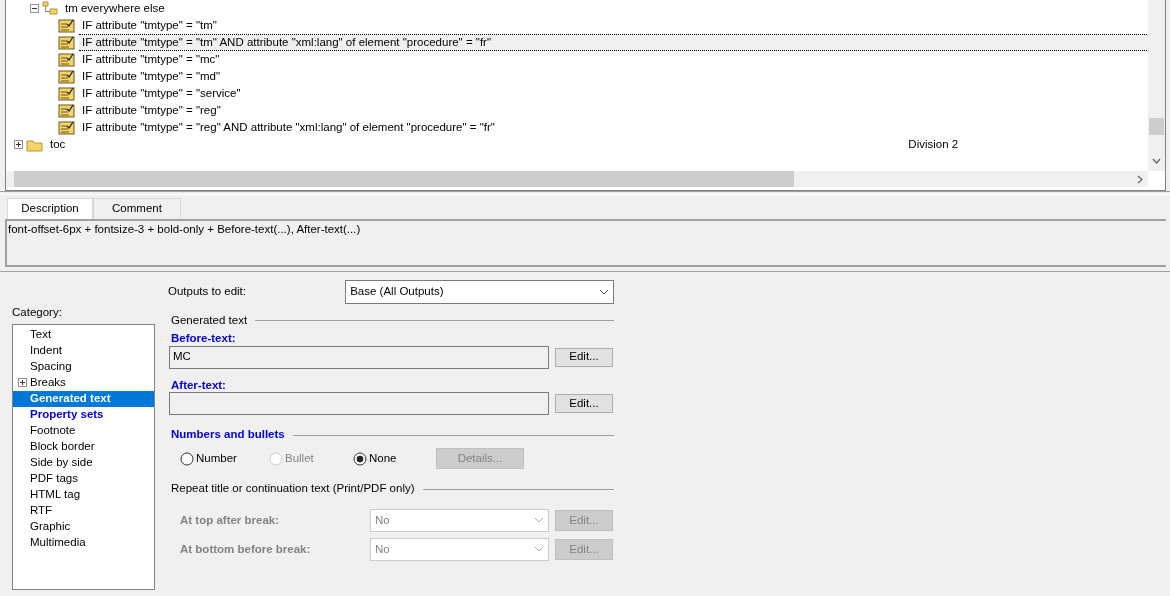 The height and width of the screenshot is (596, 1170). What do you see at coordinates (151, 76) in the screenshot?
I see `tree-item: IF attribute "tmtype" = "md"` at bounding box center [151, 76].